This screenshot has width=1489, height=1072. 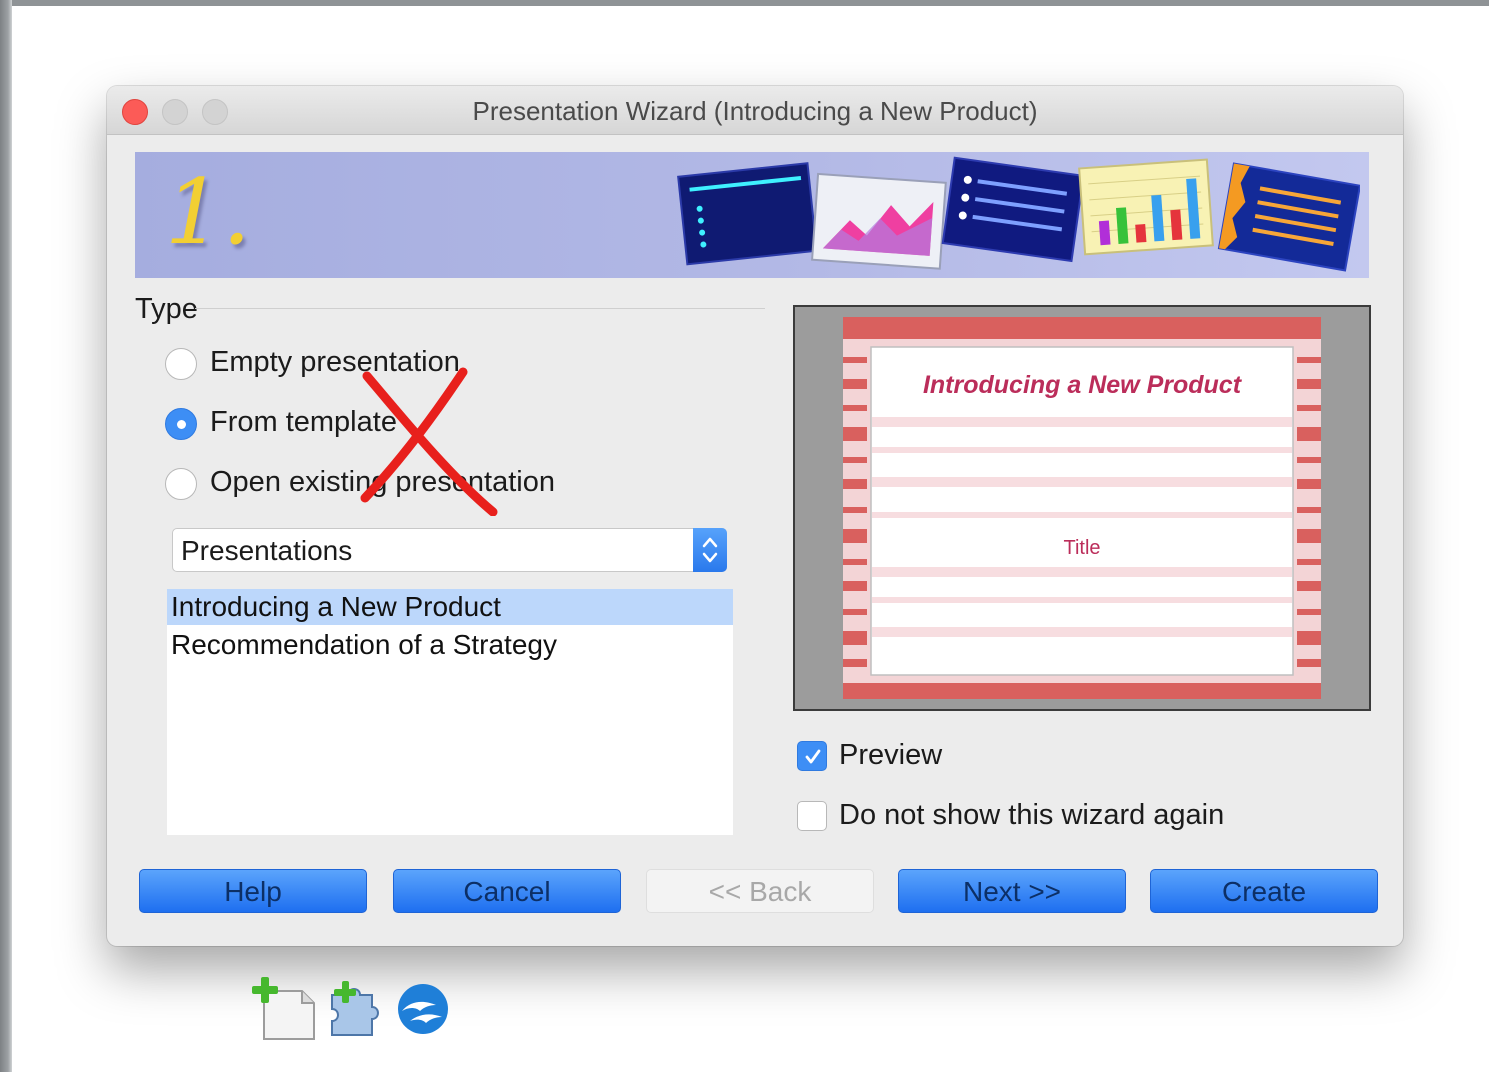 I want to click on openoffice-gulls-icon, so click(x=423, y=1005).